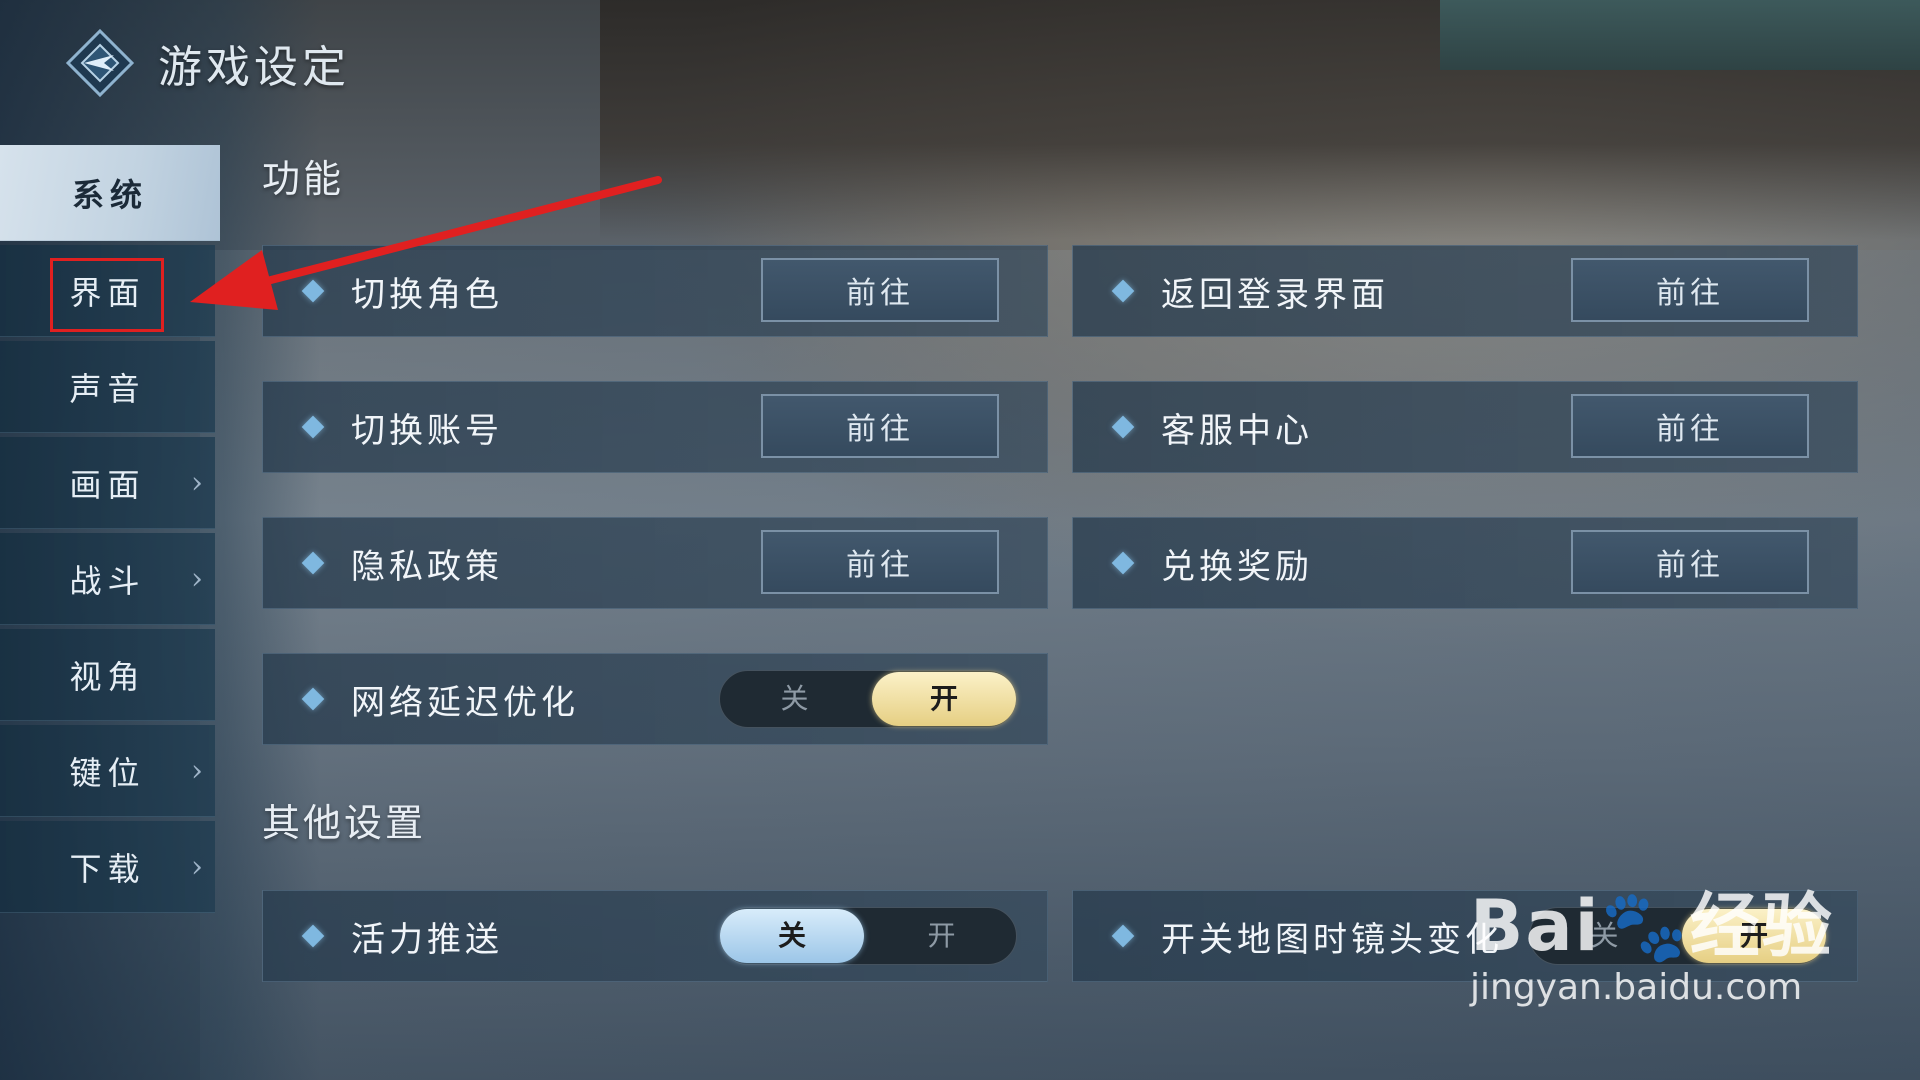  I want to click on row-label: 活力推送, so click(427, 939).